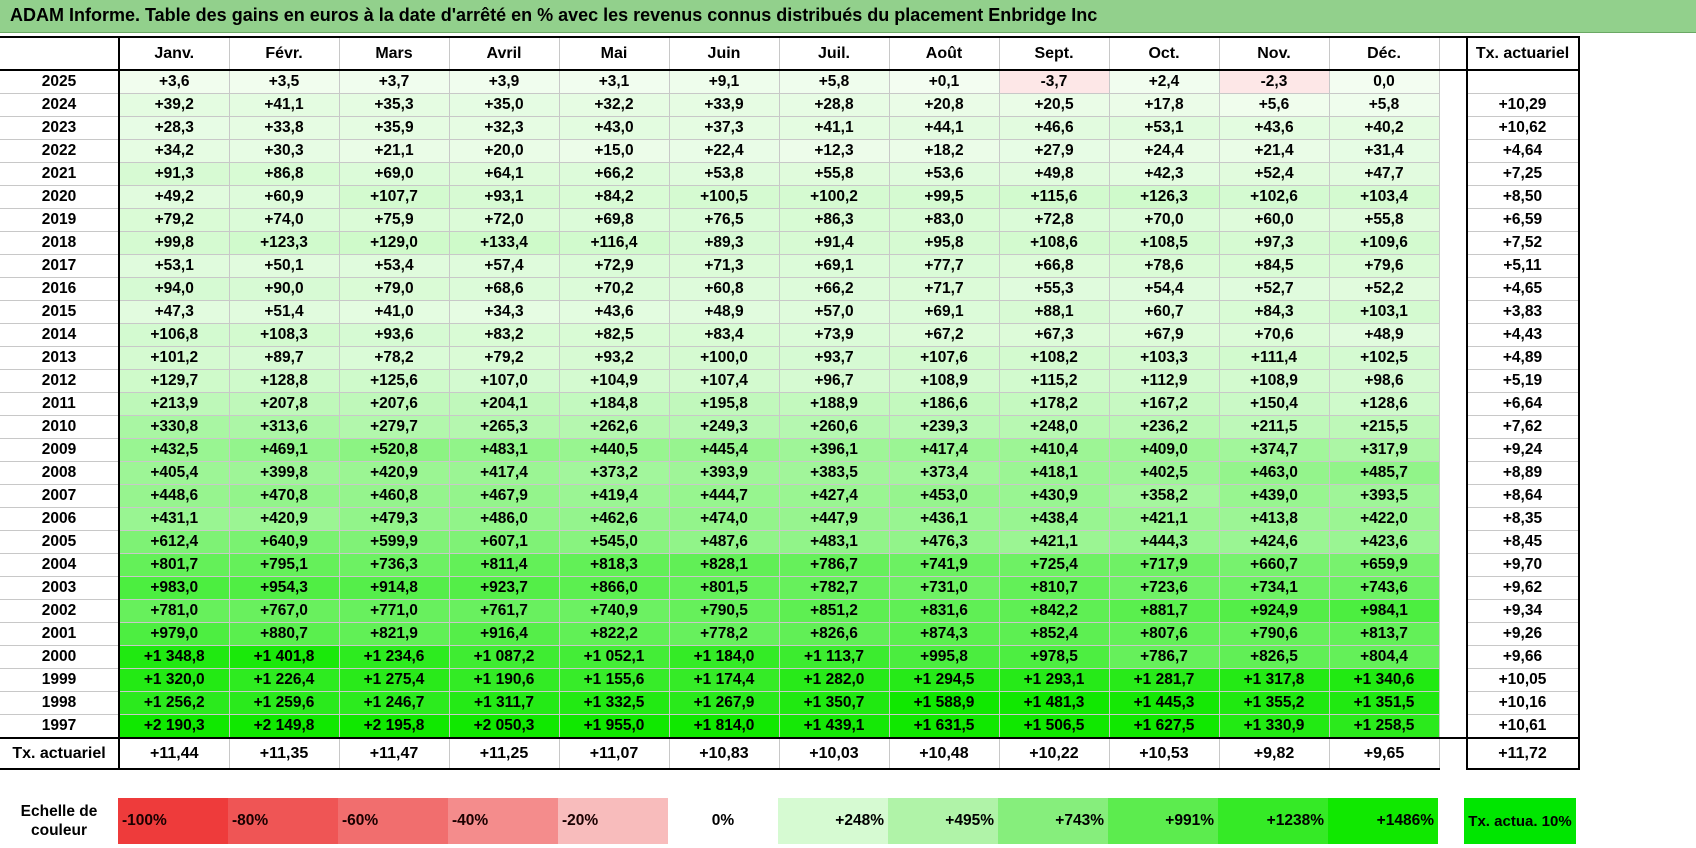 This screenshot has height=848, width=1696. I want to click on gain-cell: +70,6, so click(1274, 335).